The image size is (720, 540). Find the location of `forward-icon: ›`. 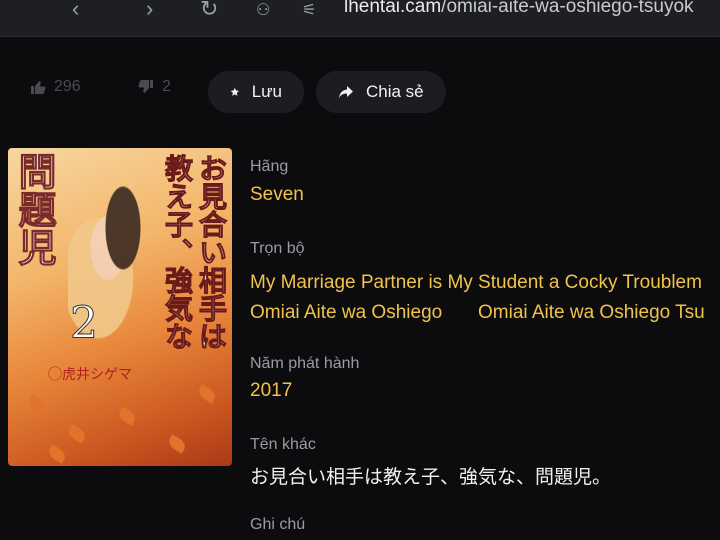

forward-icon: › is located at coordinates (149, 11).